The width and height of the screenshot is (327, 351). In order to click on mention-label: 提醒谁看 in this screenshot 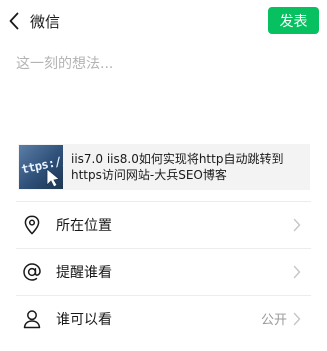, I will do `click(84, 272)`.